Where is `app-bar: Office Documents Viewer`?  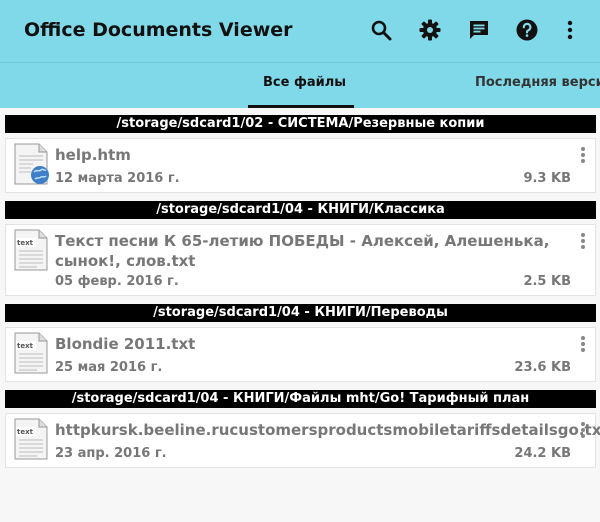
app-bar: Office Documents Viewer is located at coordinates (300, 31).